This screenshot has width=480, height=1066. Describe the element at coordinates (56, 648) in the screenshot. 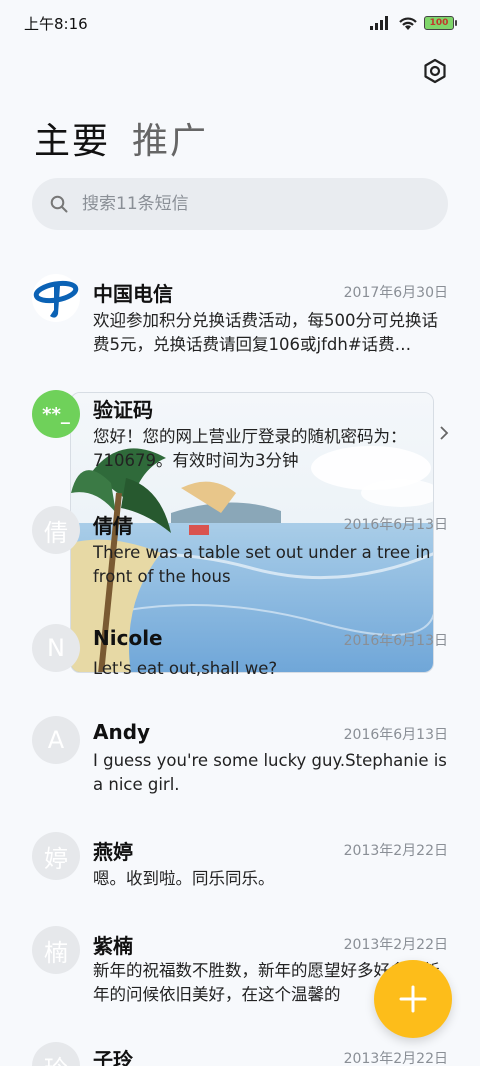

I see `avatar: N` at that location.